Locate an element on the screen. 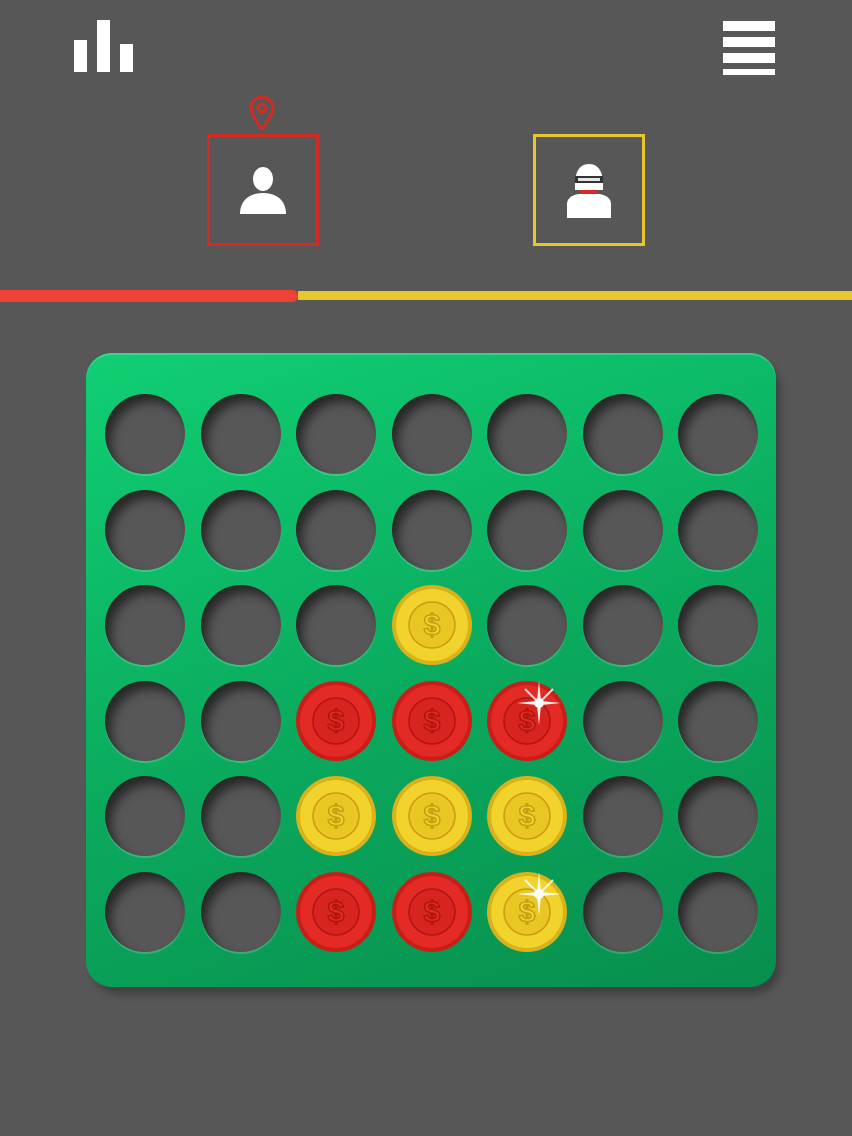 This screenshot has height=1136, width=852. menu-button is located at coordinates (749, 47).